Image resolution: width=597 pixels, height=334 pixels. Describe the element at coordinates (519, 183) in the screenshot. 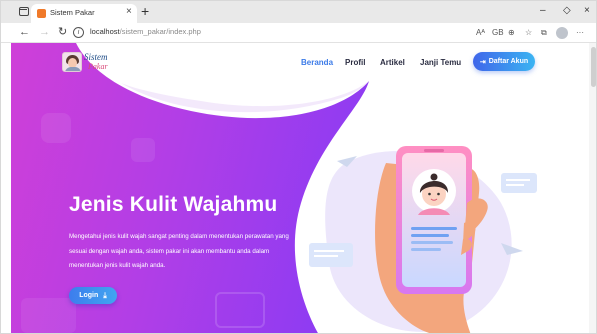

I see `chat-bubble-icon` at that location.